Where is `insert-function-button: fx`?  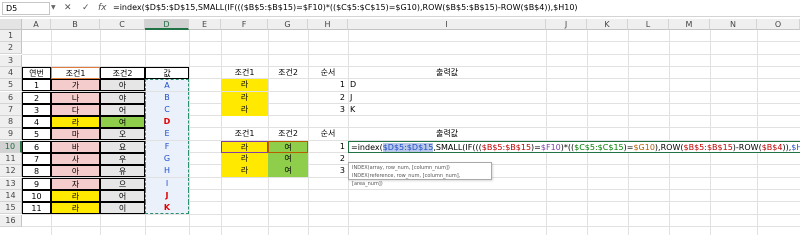
insert-function-button: fx is located at coordinates (102, 8).